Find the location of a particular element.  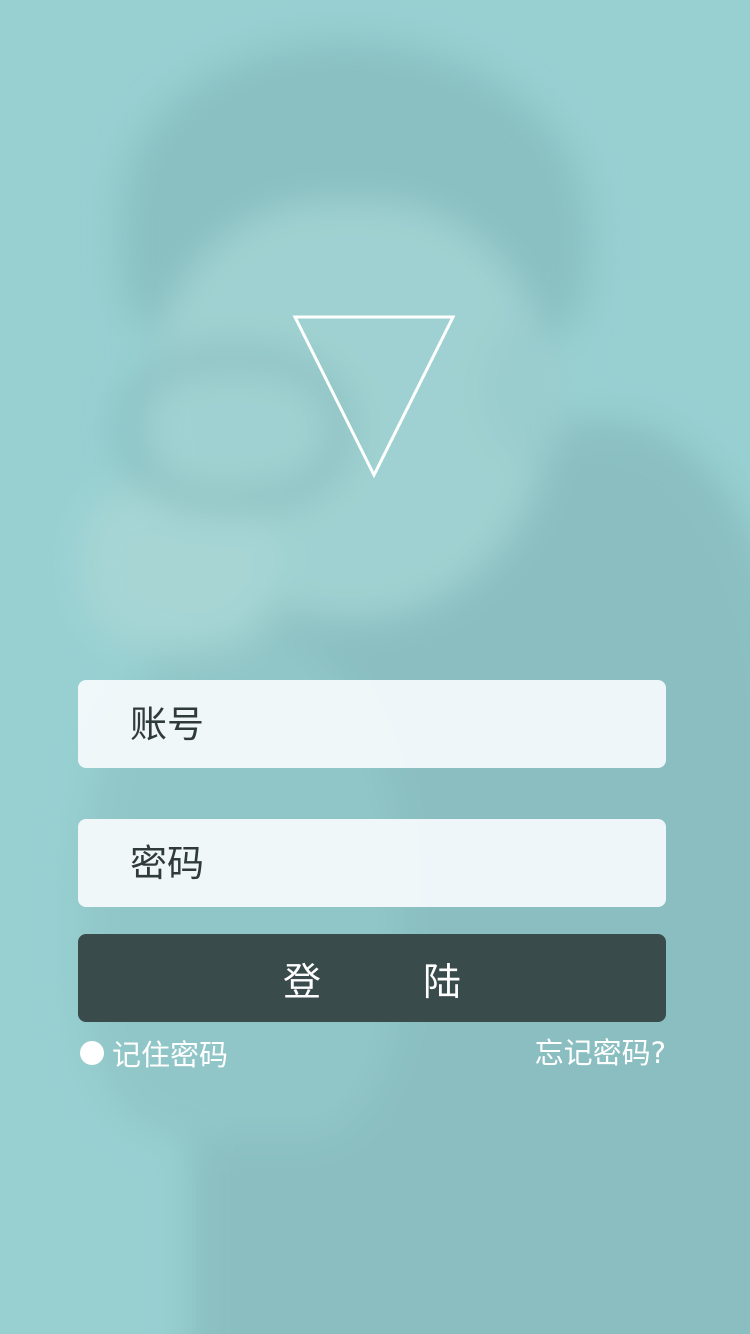

triangle-logo-icon is located at coordinates (374, 396).